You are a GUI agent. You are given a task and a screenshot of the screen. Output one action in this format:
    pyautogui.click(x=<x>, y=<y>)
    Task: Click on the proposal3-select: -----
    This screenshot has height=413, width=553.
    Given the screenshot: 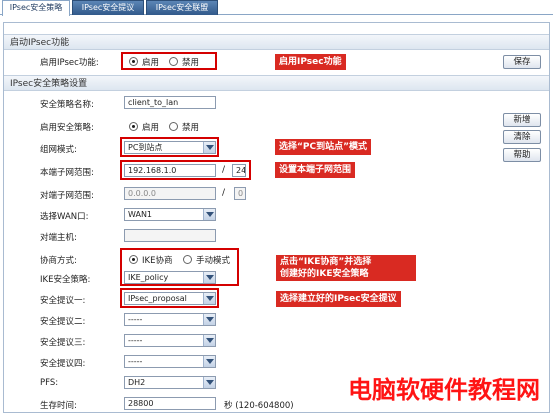 What is the action you would take?
    pyautogui.click(x=170, y=340)
    